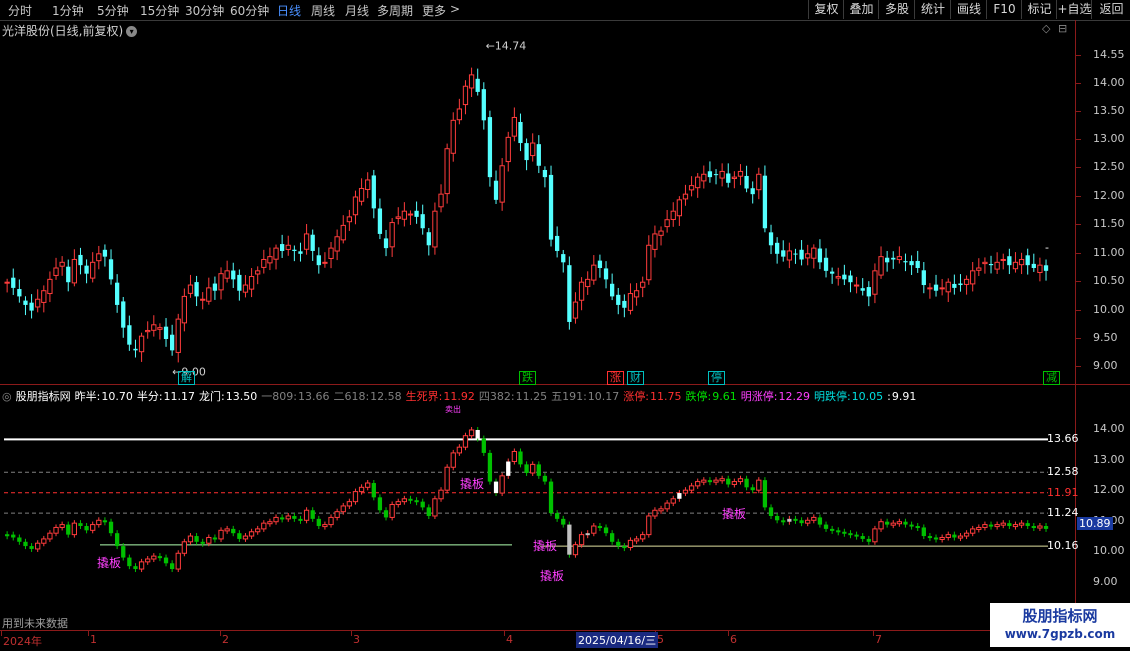 The image size is (1130, 651). I want to click on toolbar-button: F10, so click(1004, 9).